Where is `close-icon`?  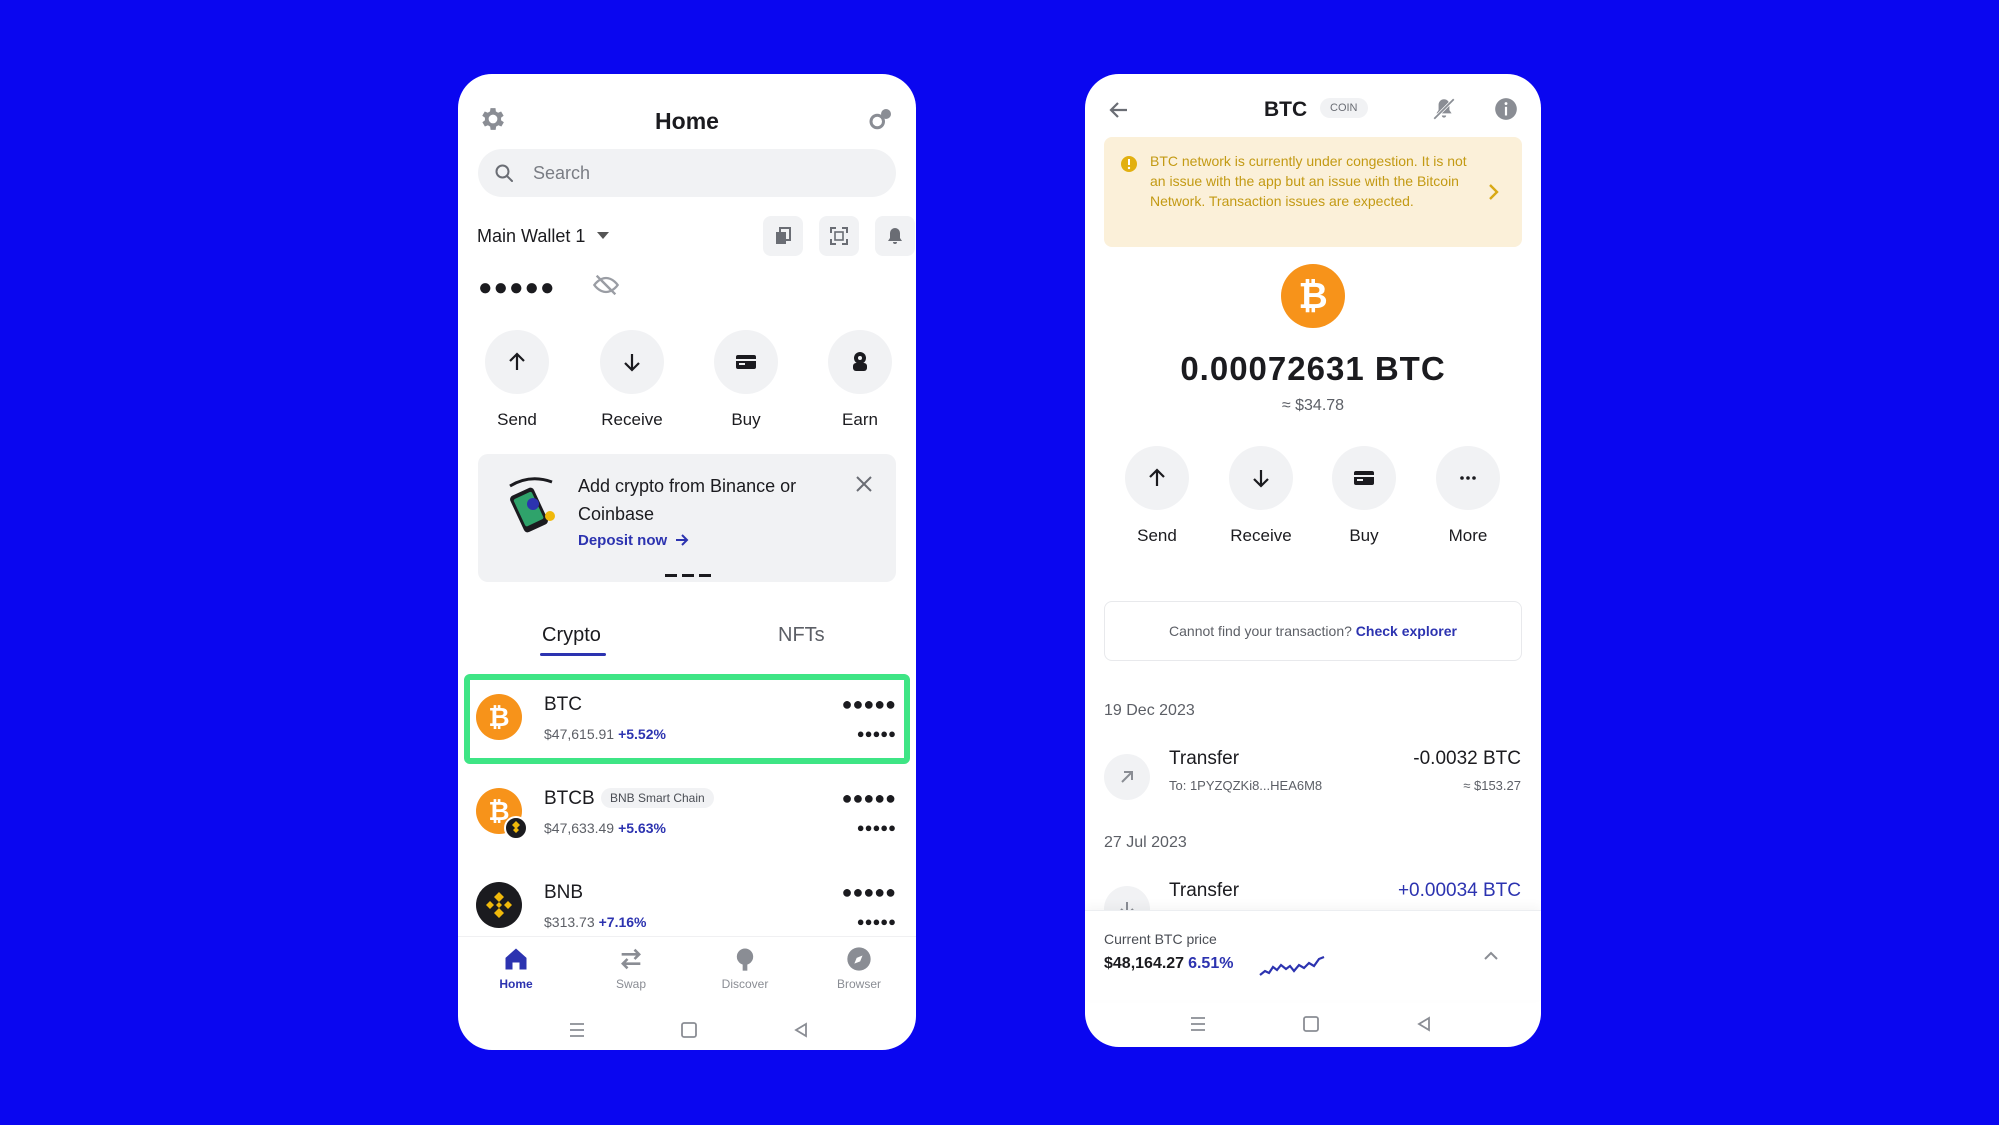 close-icon is located at coordinates (864, 484).